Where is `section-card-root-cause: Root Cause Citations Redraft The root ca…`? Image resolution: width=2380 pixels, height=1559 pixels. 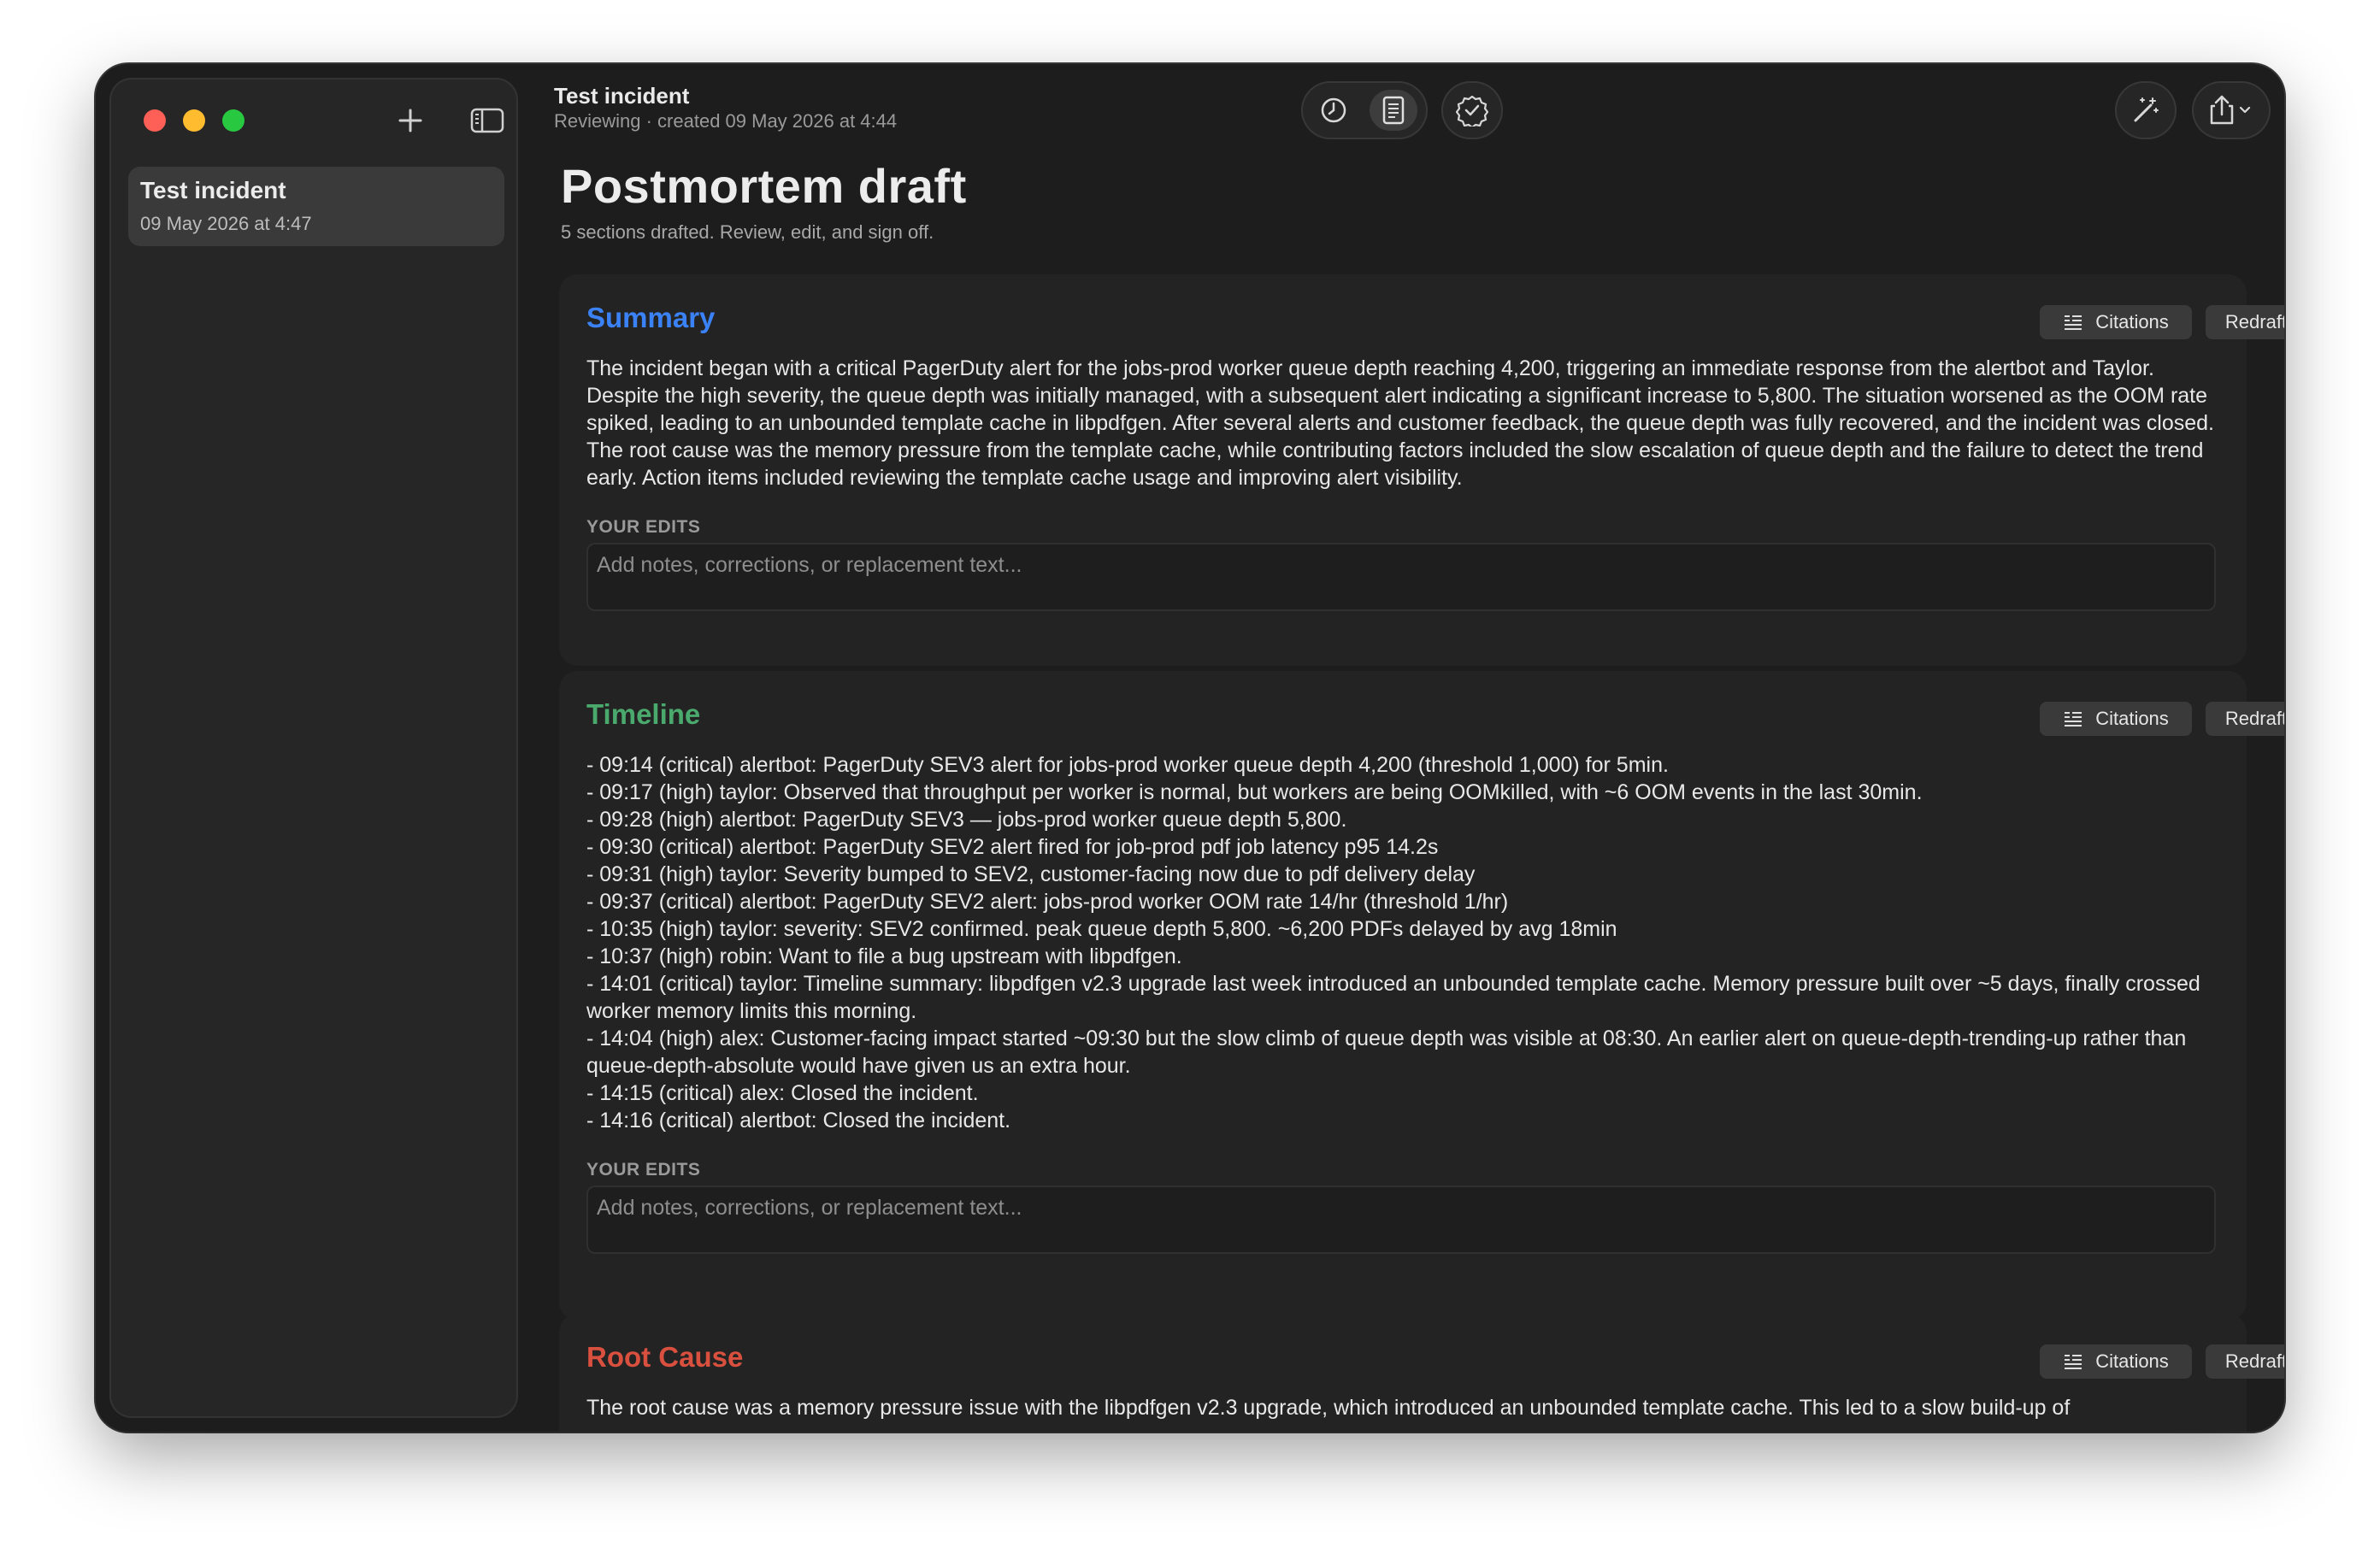
section-card-root-cause: Root Cause Citations Redraft The root ca… is located at coordinates (1421, 1373).